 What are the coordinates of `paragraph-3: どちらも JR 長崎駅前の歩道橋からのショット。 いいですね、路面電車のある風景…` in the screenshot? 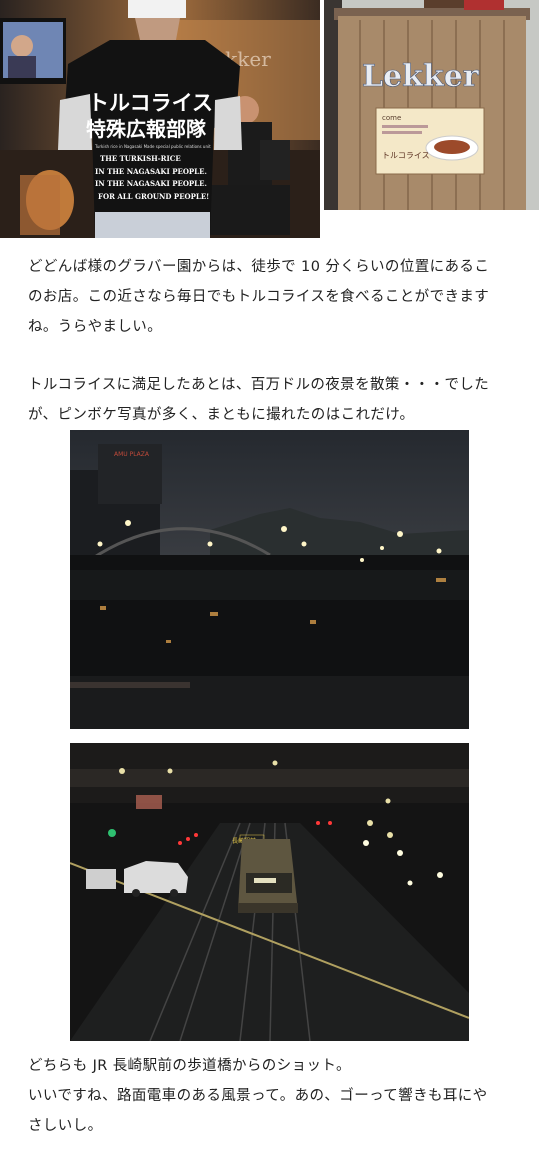 It's located at (270, 1096).